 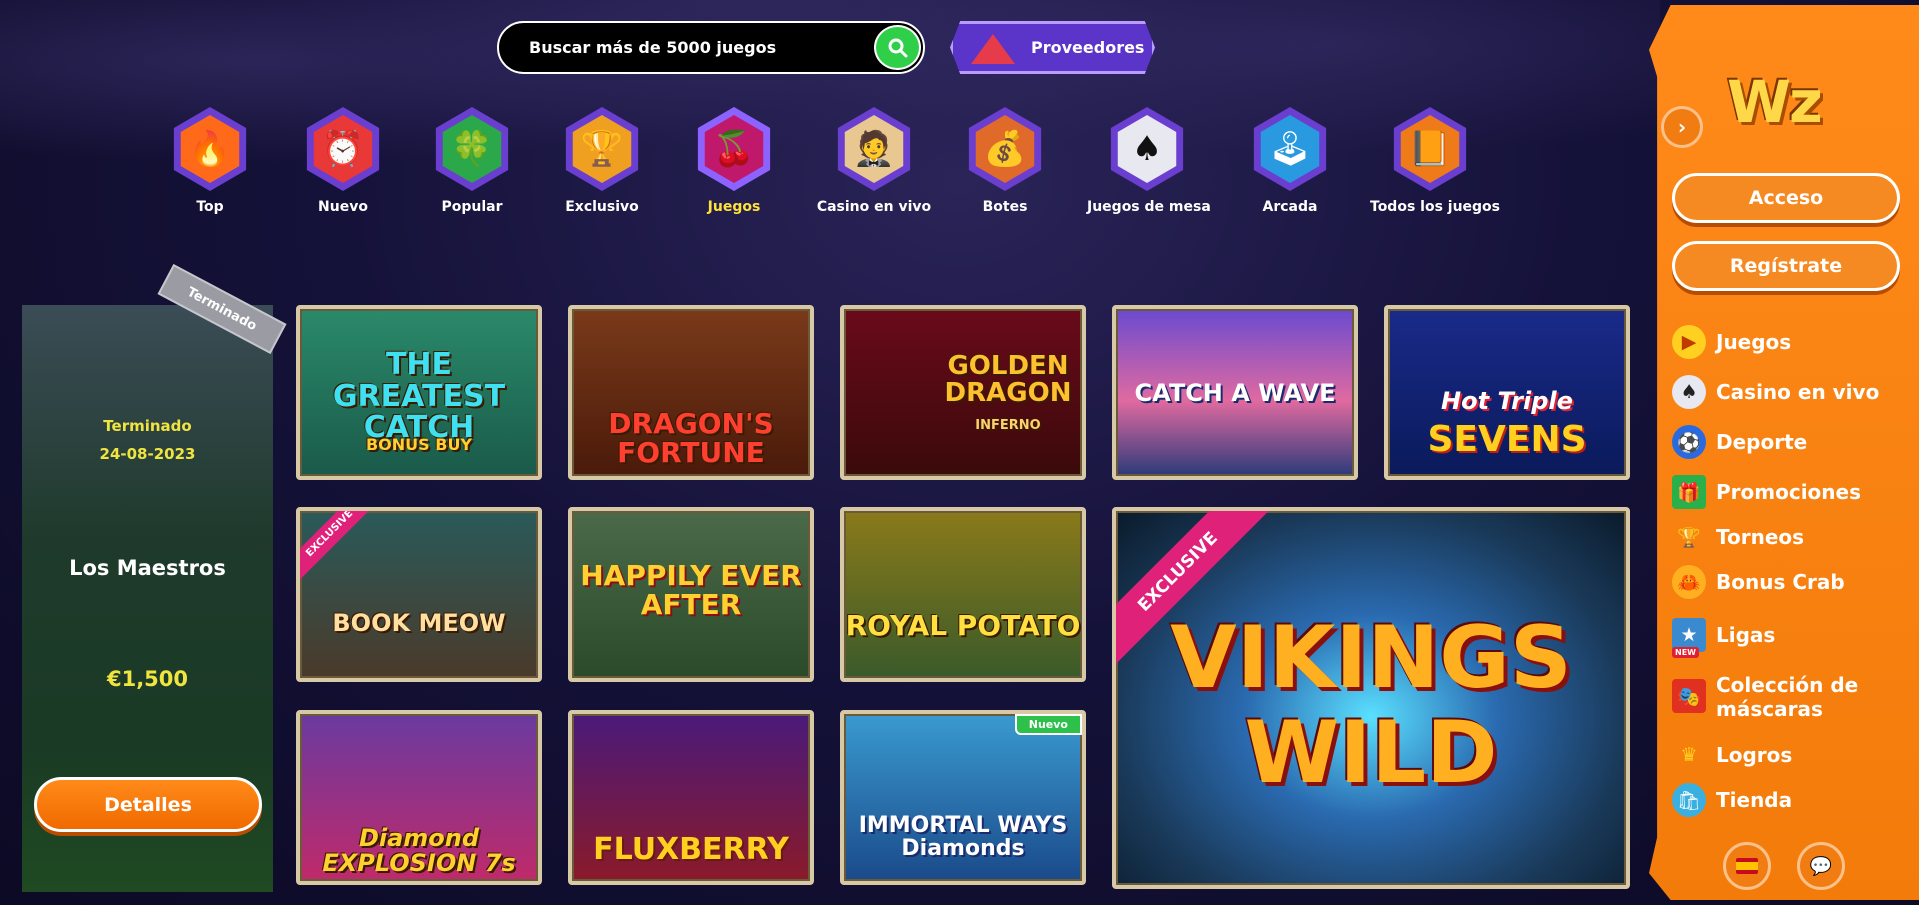 I want to click on game-tile-featured: EXCLUSIVE VIKINGS WILD, so click(x=1371, y=698).